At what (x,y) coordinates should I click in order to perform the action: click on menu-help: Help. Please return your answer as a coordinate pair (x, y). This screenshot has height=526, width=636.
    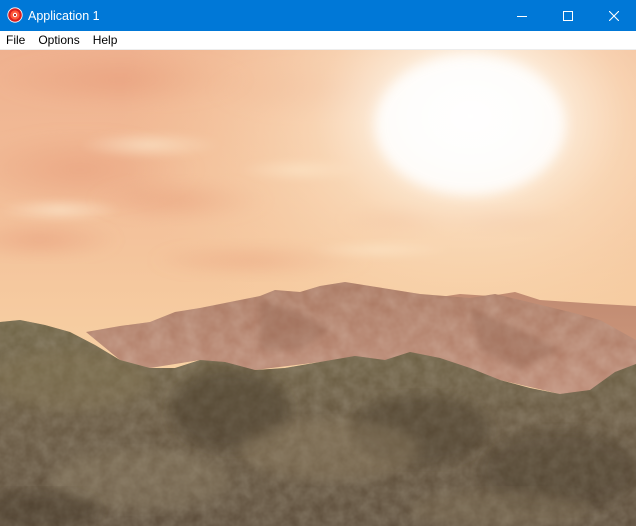
    Looking at the image, I should click on (106, 40).